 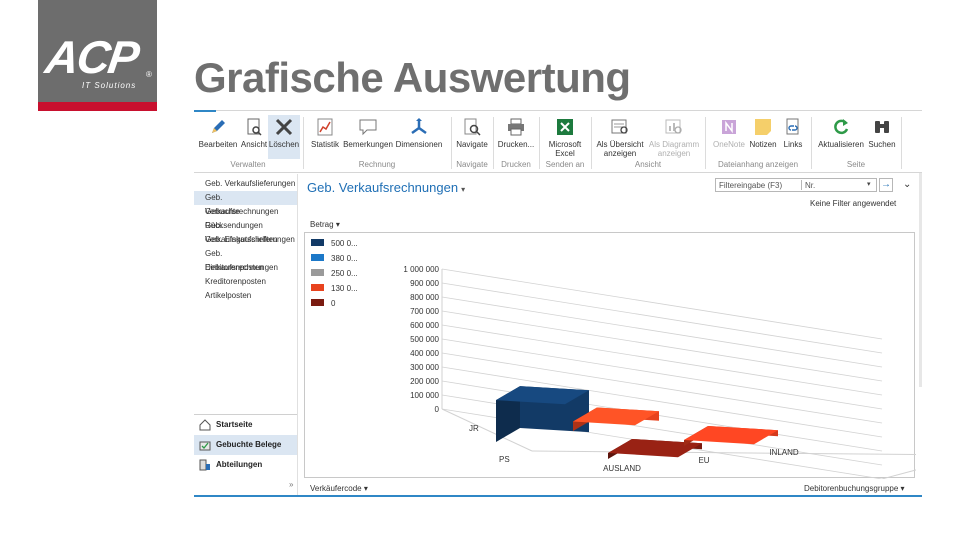 I want to click on refresh-button: Aktualisieren, so click(x=841, y=137).